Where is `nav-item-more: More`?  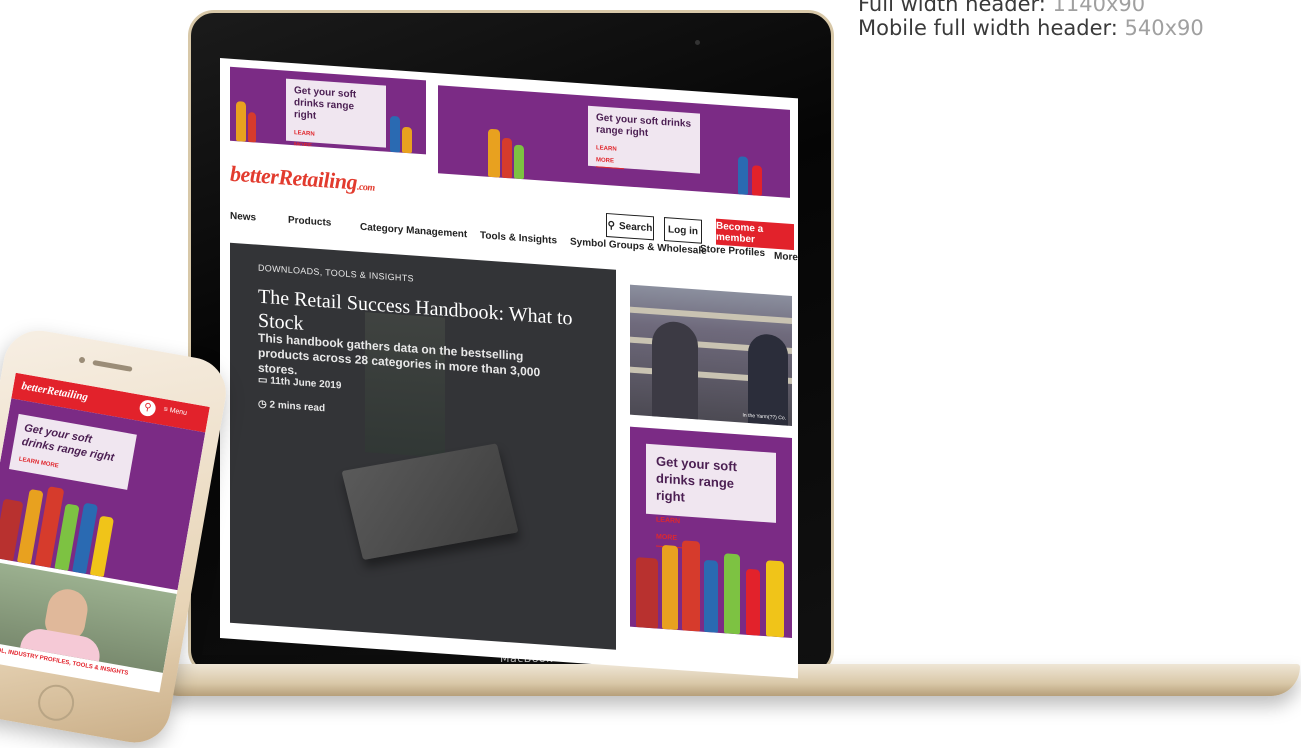
nav-item-more: More is located at coordinates (786, 257).